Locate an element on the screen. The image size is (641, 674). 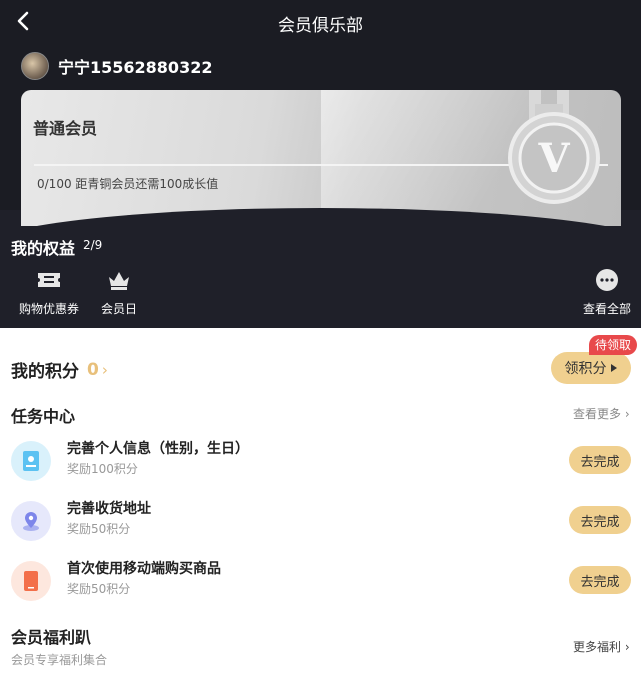
id-card-icon is located at coordinates (31, 461).